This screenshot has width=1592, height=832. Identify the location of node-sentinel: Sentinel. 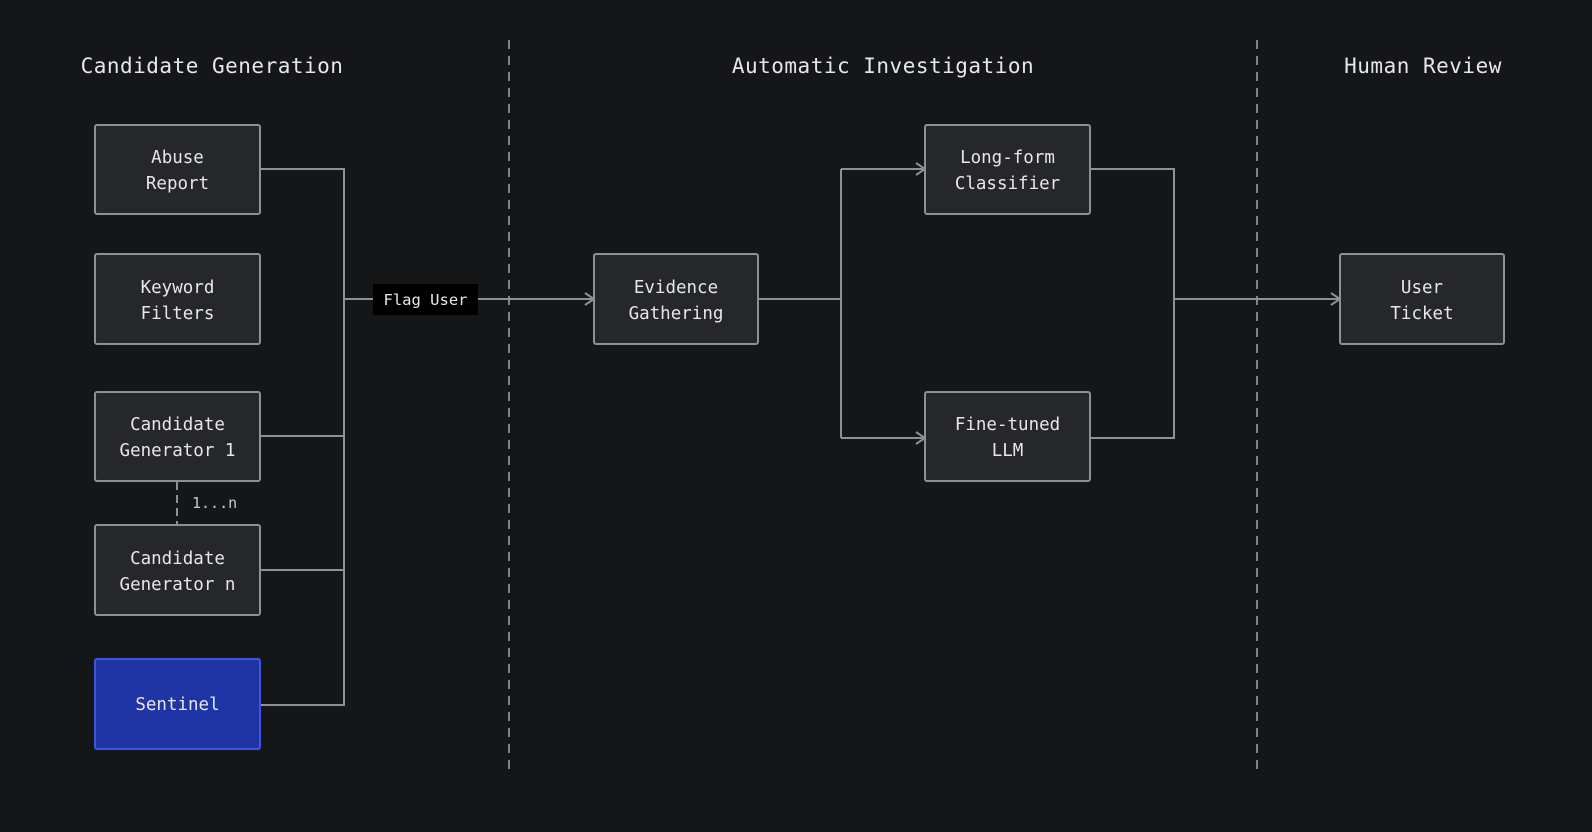
(177, 704).